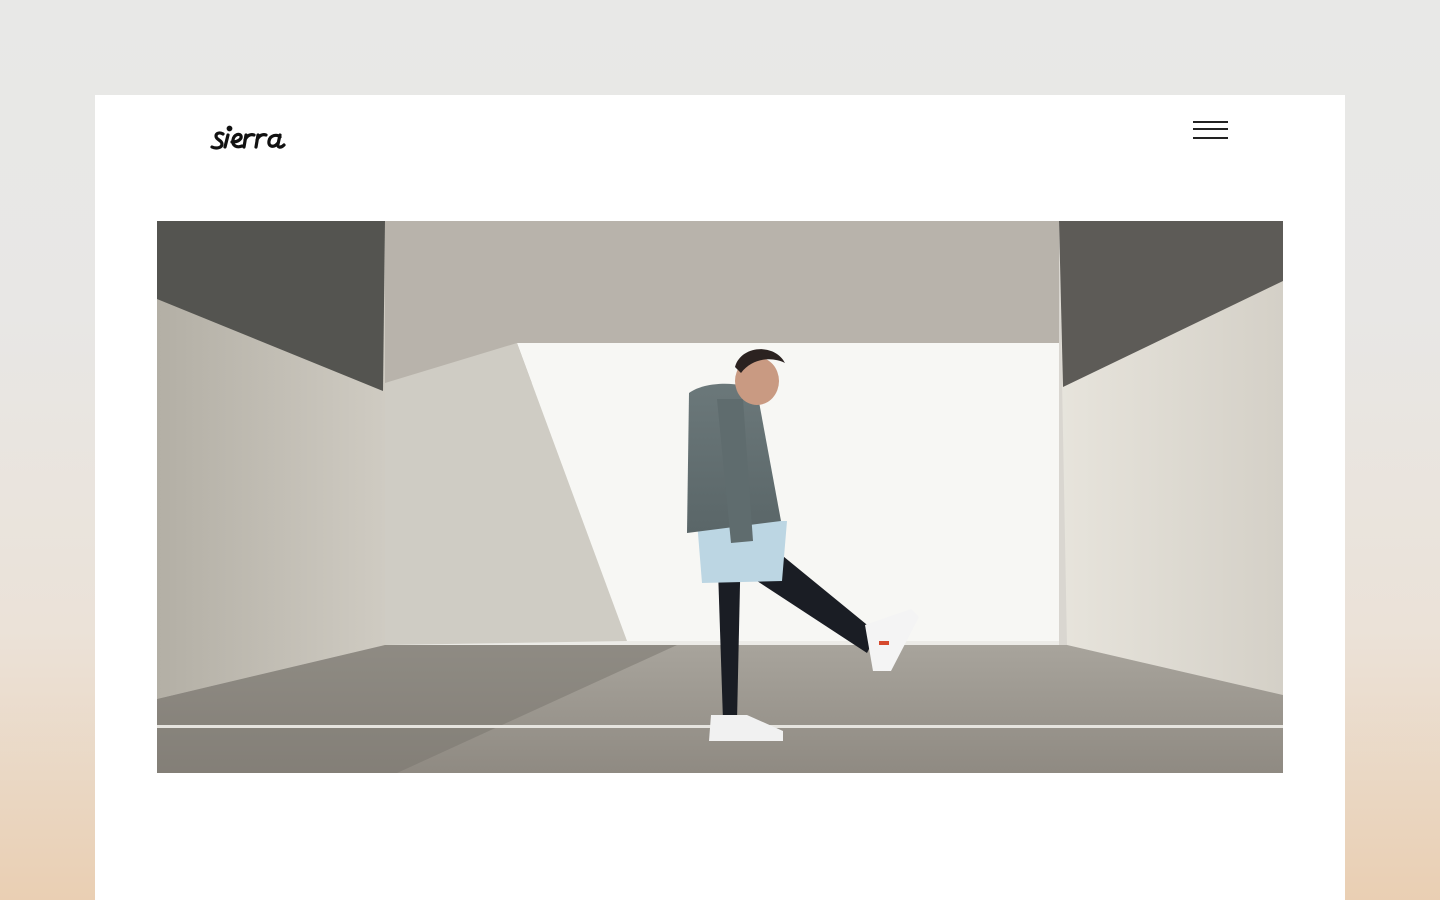  Describe the element at coordinates (248, 137) in the screenshot. I see `logo-wordmark: sierra` at that location.